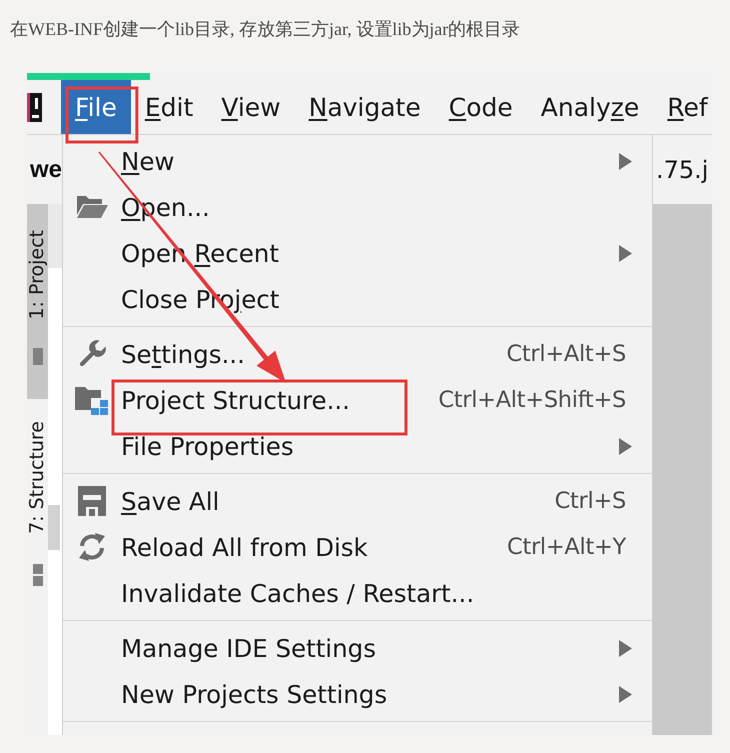  What do you see at coordinates (357, 400) in the screenshot?
I see `menu-item: Project Structure... Ctrl+Alt+Shift+S` at bounding box center [357, 400].